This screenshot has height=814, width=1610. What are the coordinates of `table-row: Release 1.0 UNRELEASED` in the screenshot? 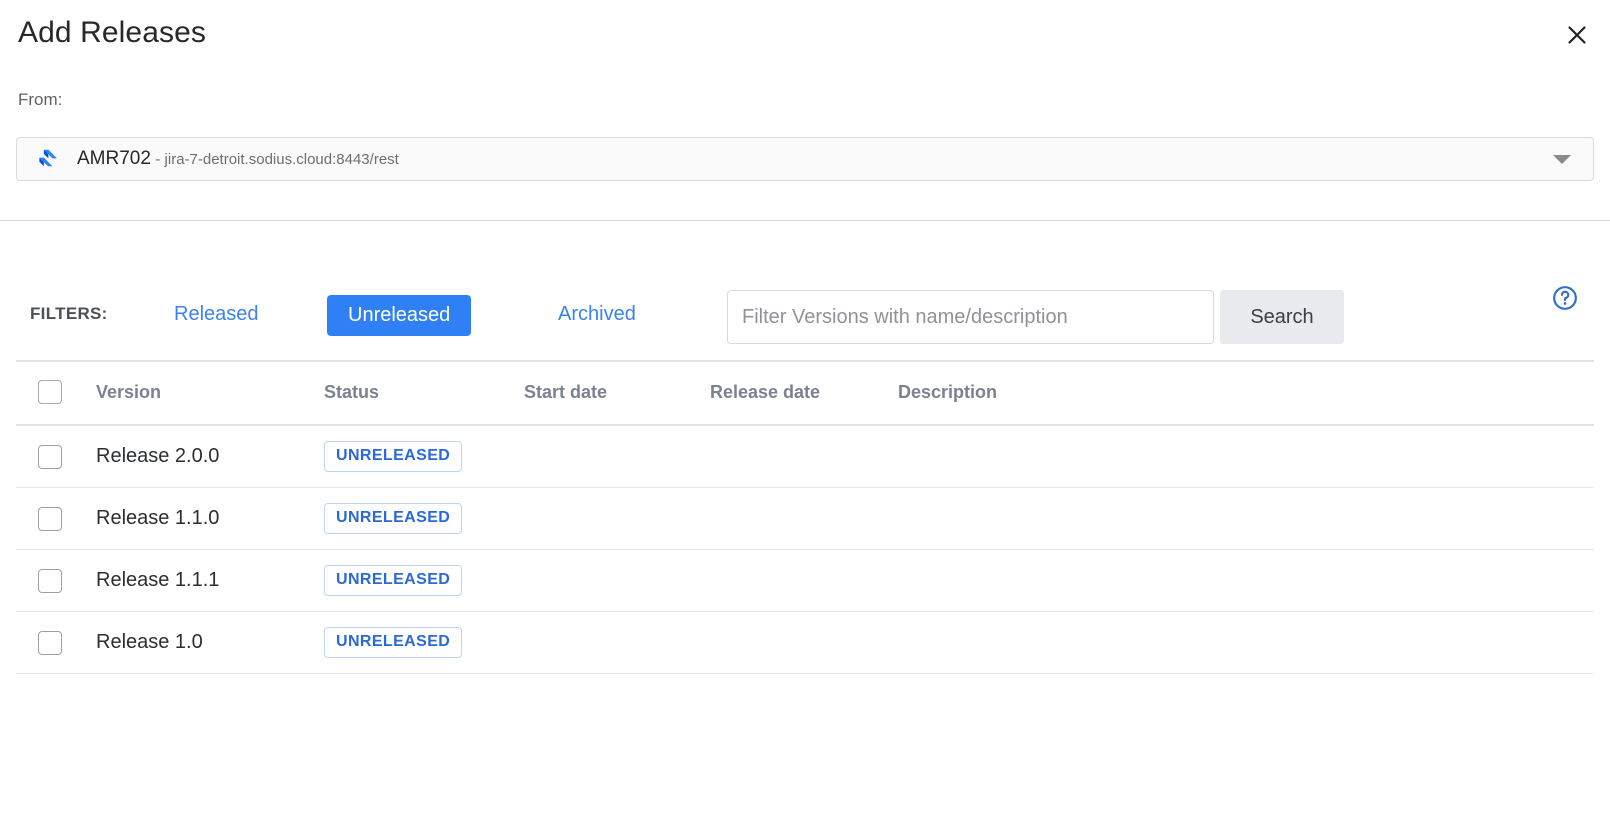 It's located at (805, 642).